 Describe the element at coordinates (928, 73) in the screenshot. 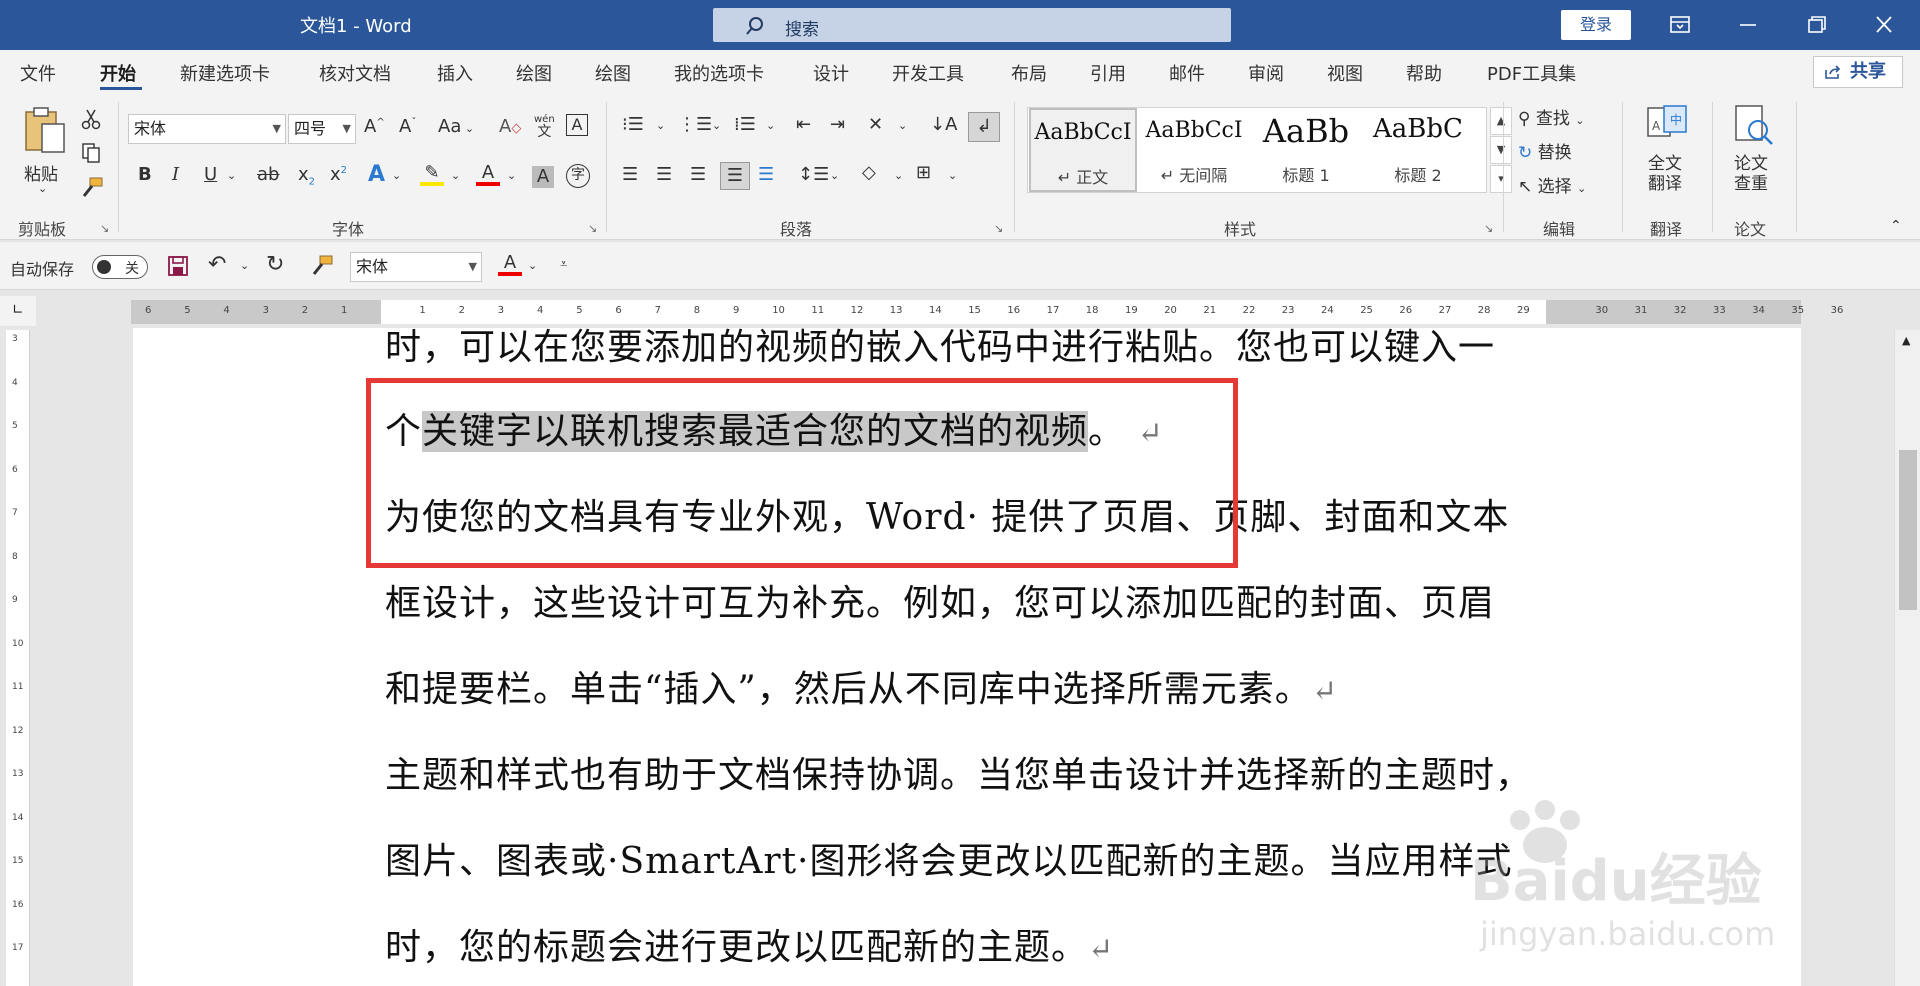

I see `tab-developer: 开发工具` at that location.